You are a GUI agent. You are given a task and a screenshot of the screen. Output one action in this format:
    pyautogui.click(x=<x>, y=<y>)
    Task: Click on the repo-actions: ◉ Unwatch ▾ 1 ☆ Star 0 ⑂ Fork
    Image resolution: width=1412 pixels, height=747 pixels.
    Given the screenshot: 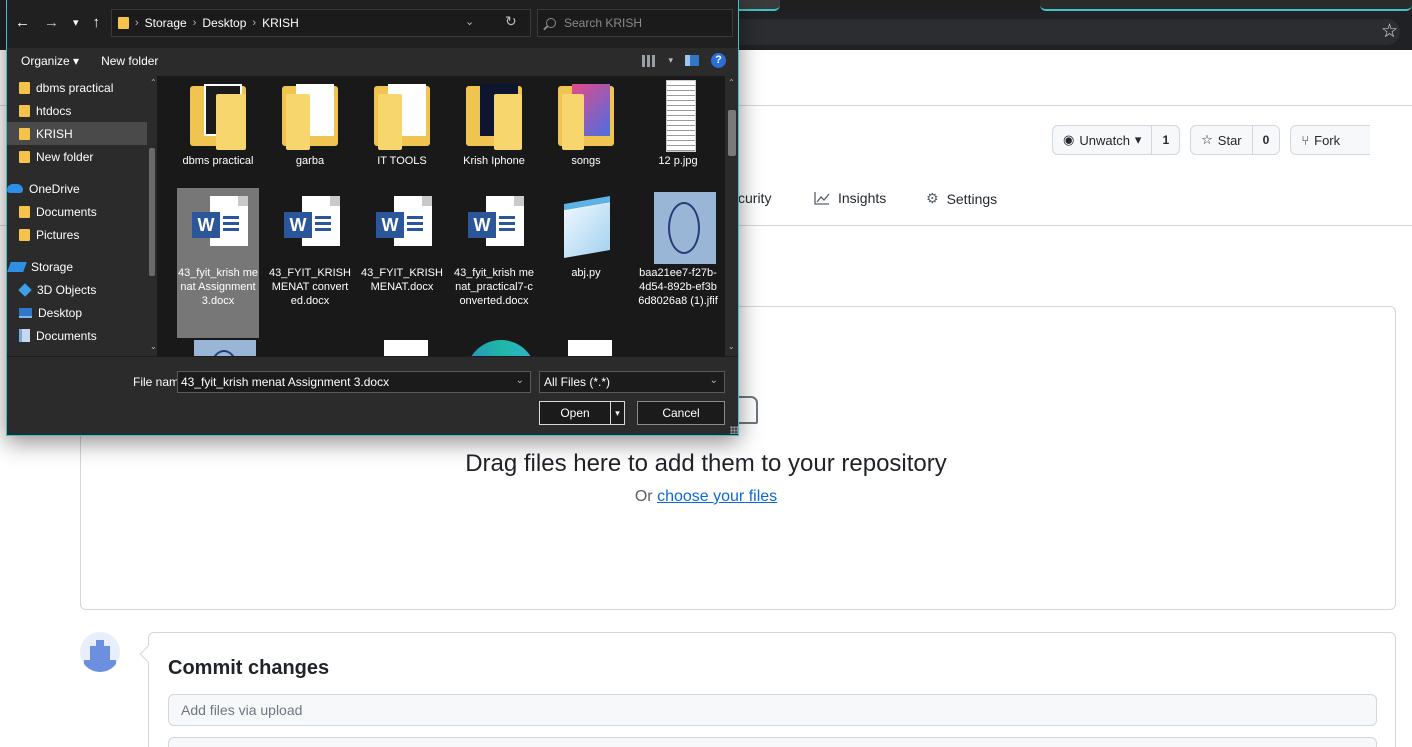 What is the action you would take?
    pyautogui.click(x=1211, y=140)
    